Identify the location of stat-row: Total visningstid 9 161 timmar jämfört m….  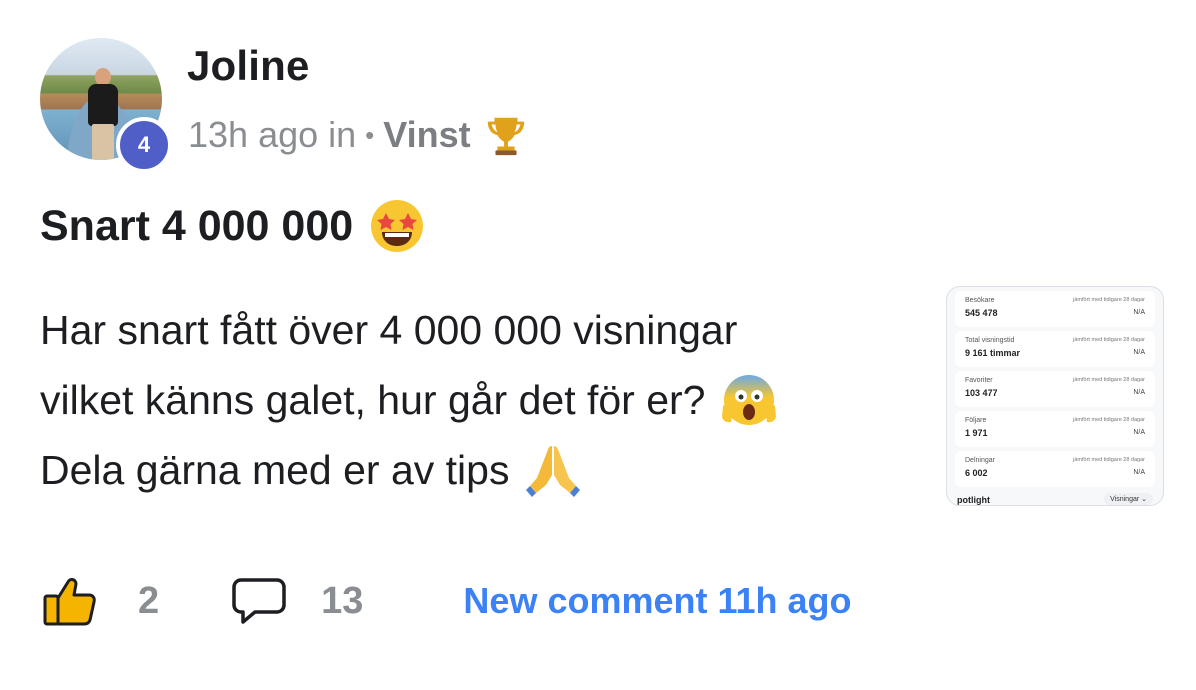
(1055, 349).